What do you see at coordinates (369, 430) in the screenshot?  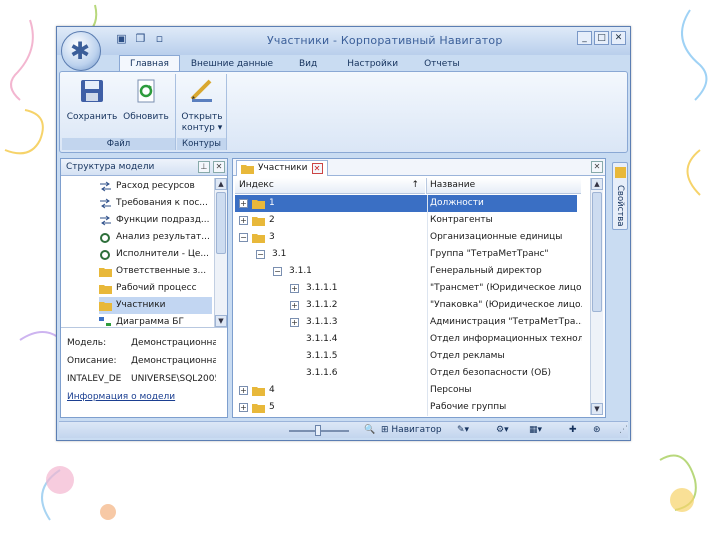 I see `zoom-icon: 🔍` at bounding box center [369, 430].